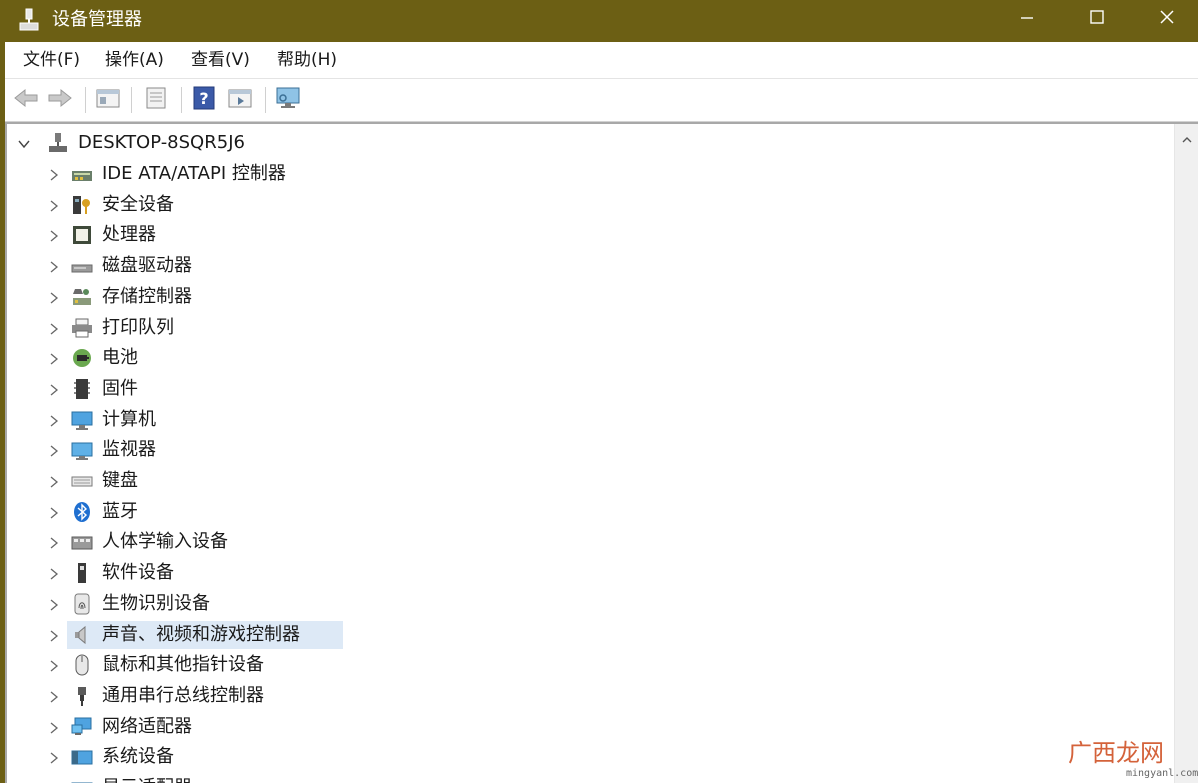  I want to click on tree-item-label: 磁盘驱动器, so click(147, 266).